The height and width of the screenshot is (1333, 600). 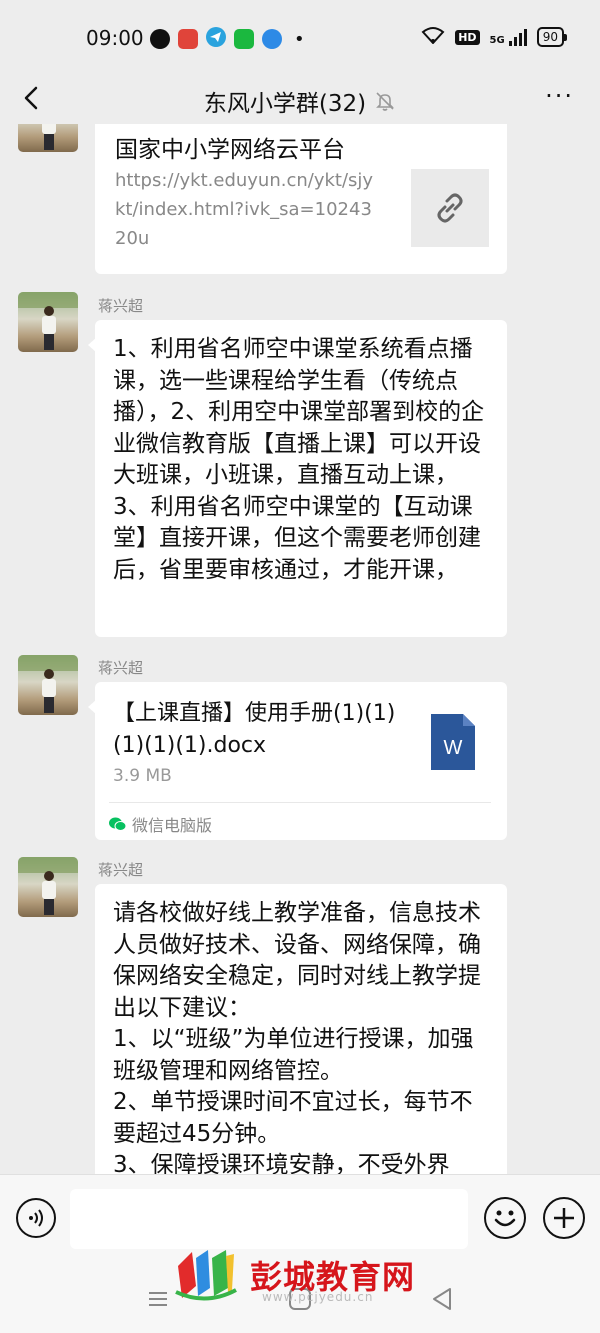 What do you see at coordinates (453, 748) in the screenshot?
I see `word-doc-letter: W` at bounding box center [453, 748].